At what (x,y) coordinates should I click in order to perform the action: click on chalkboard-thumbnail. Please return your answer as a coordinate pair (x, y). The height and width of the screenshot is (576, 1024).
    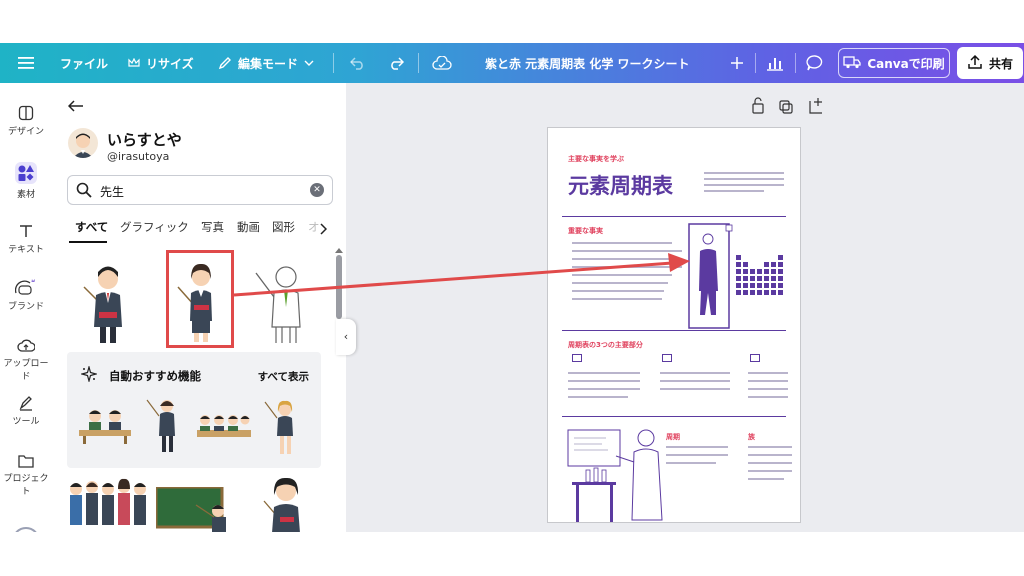
    Looking at the image, I should click on (195, 508).